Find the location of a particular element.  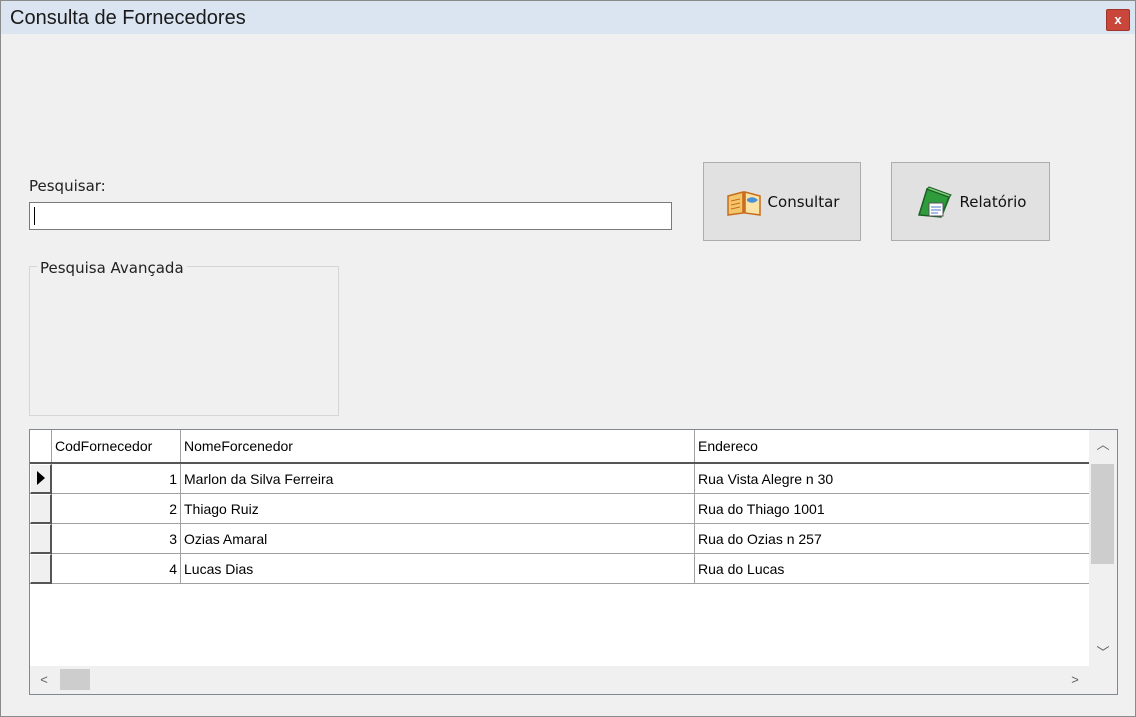

consultar-button: Consultar is located at coordinates (782, 201).